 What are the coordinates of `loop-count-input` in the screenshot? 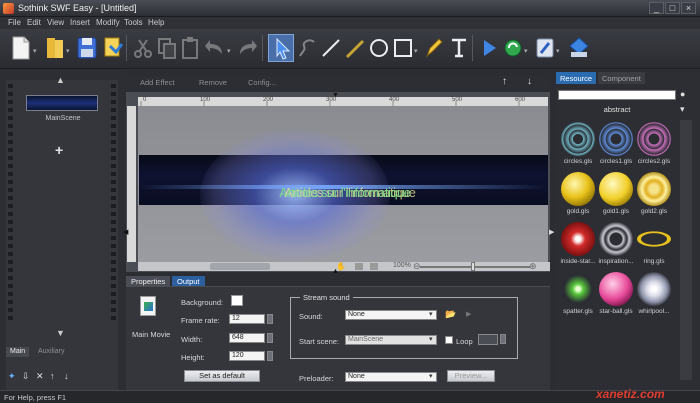 It's located at (488, 339).